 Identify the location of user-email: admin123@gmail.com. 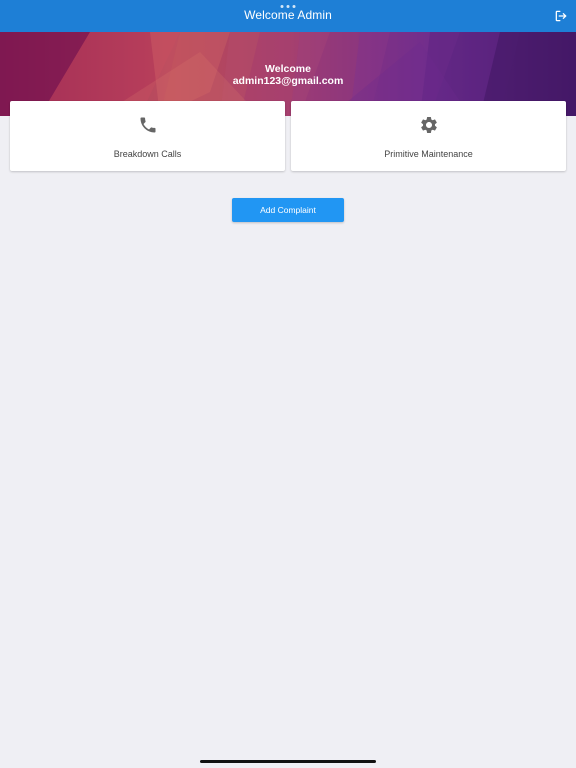
(288, 81).